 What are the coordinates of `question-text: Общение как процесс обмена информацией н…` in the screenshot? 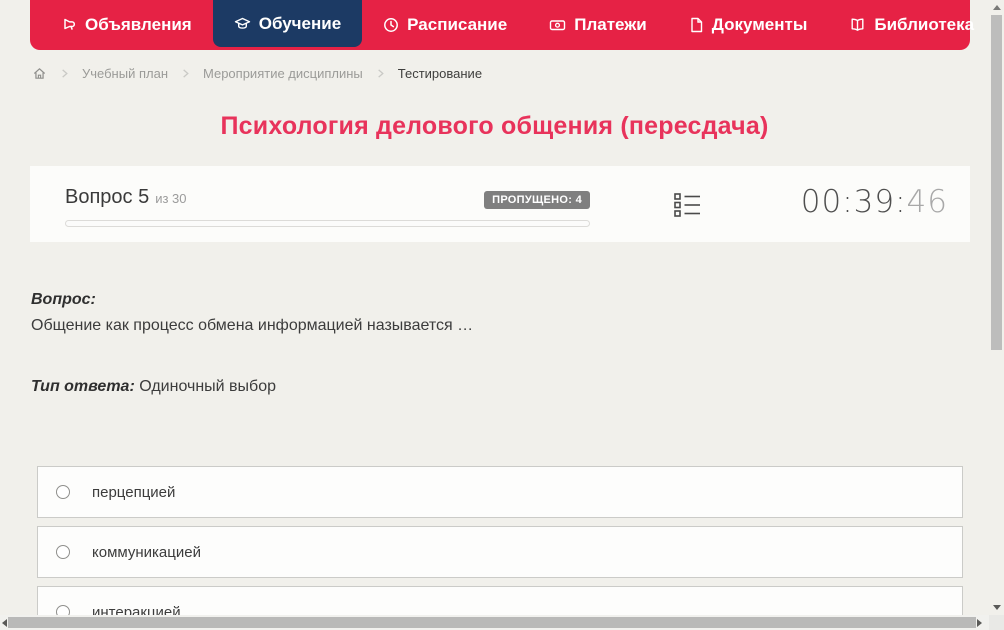 It's located at (252, 325).